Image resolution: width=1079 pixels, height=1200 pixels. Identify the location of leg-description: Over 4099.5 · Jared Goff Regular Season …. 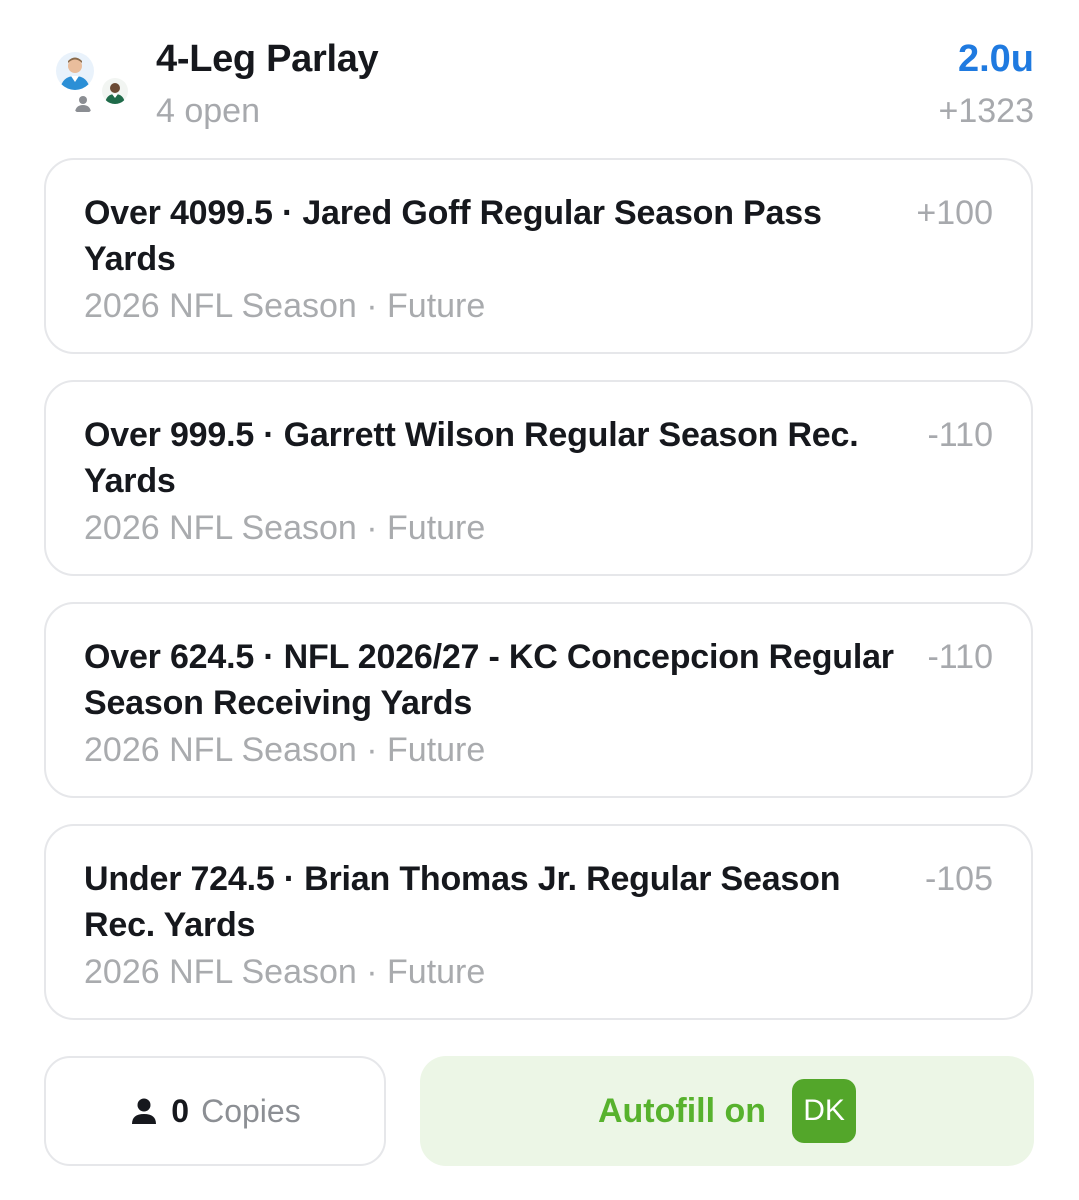
(453, 236).